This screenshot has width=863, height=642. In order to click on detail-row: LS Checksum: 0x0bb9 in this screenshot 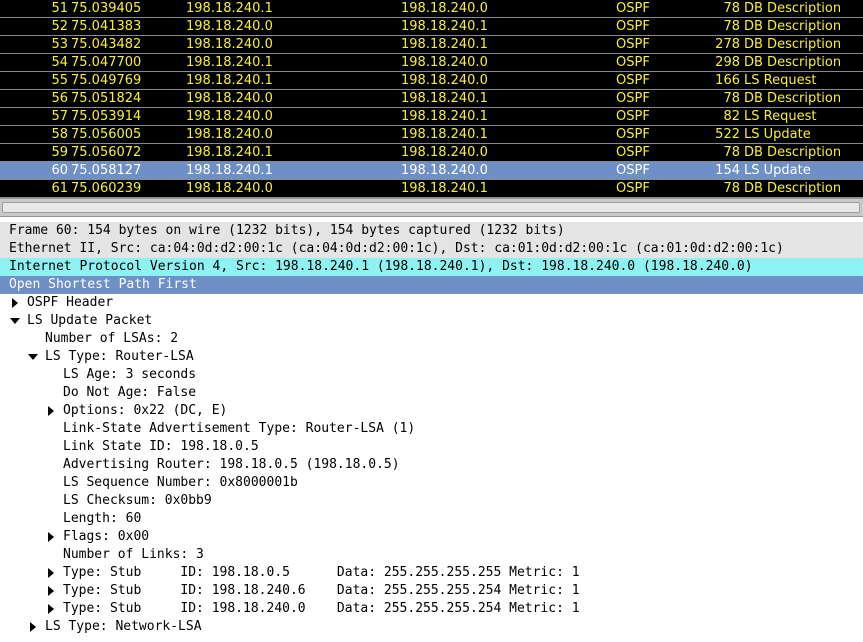, I will do `click(431, 501)`.